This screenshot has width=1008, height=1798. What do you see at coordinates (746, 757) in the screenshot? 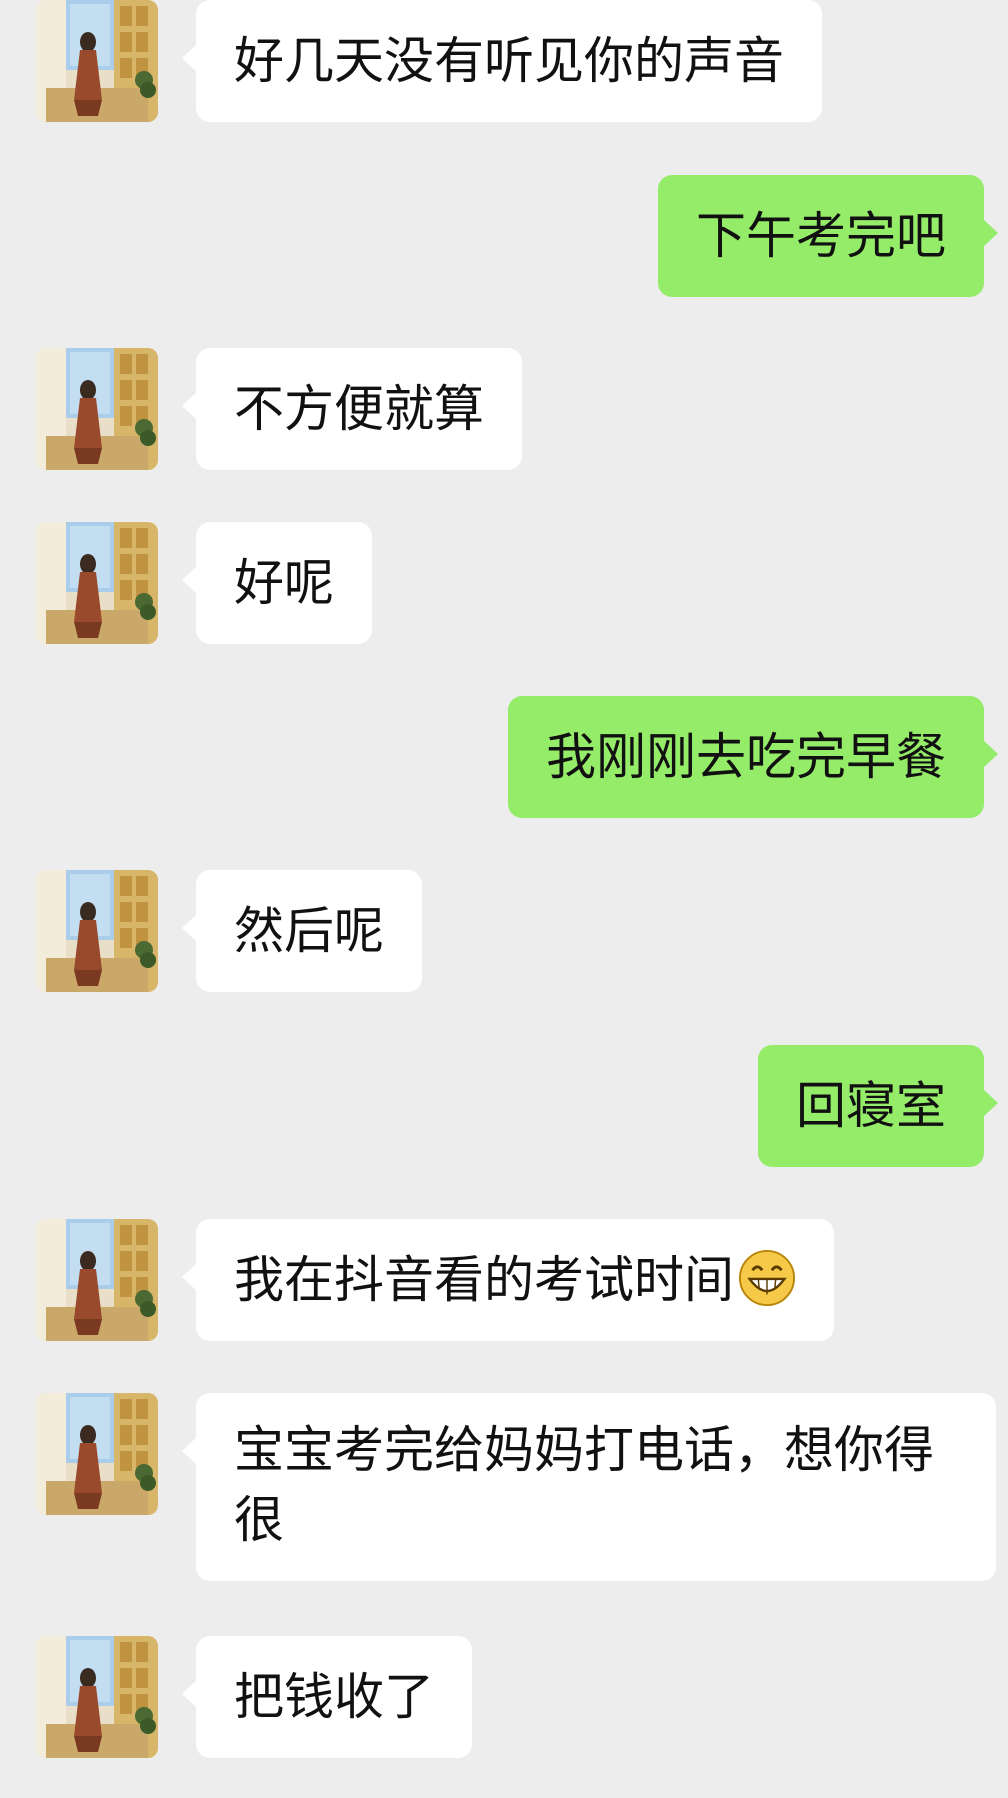
I see `message-text: 我刚刚去吃完早餐` at bounding box center [746, 757].